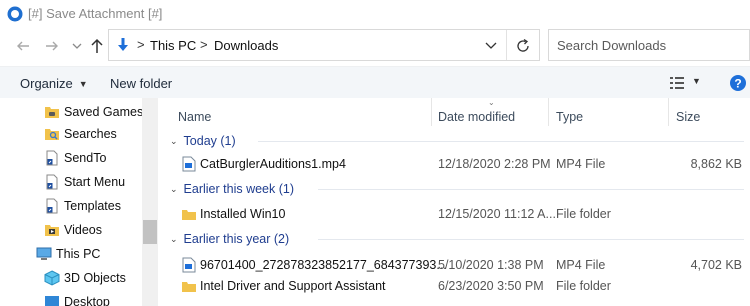 This screenshot has height=306, width=750. I want to click on file-date: 5/10/2020 1:38 PM, so click(491, 265).